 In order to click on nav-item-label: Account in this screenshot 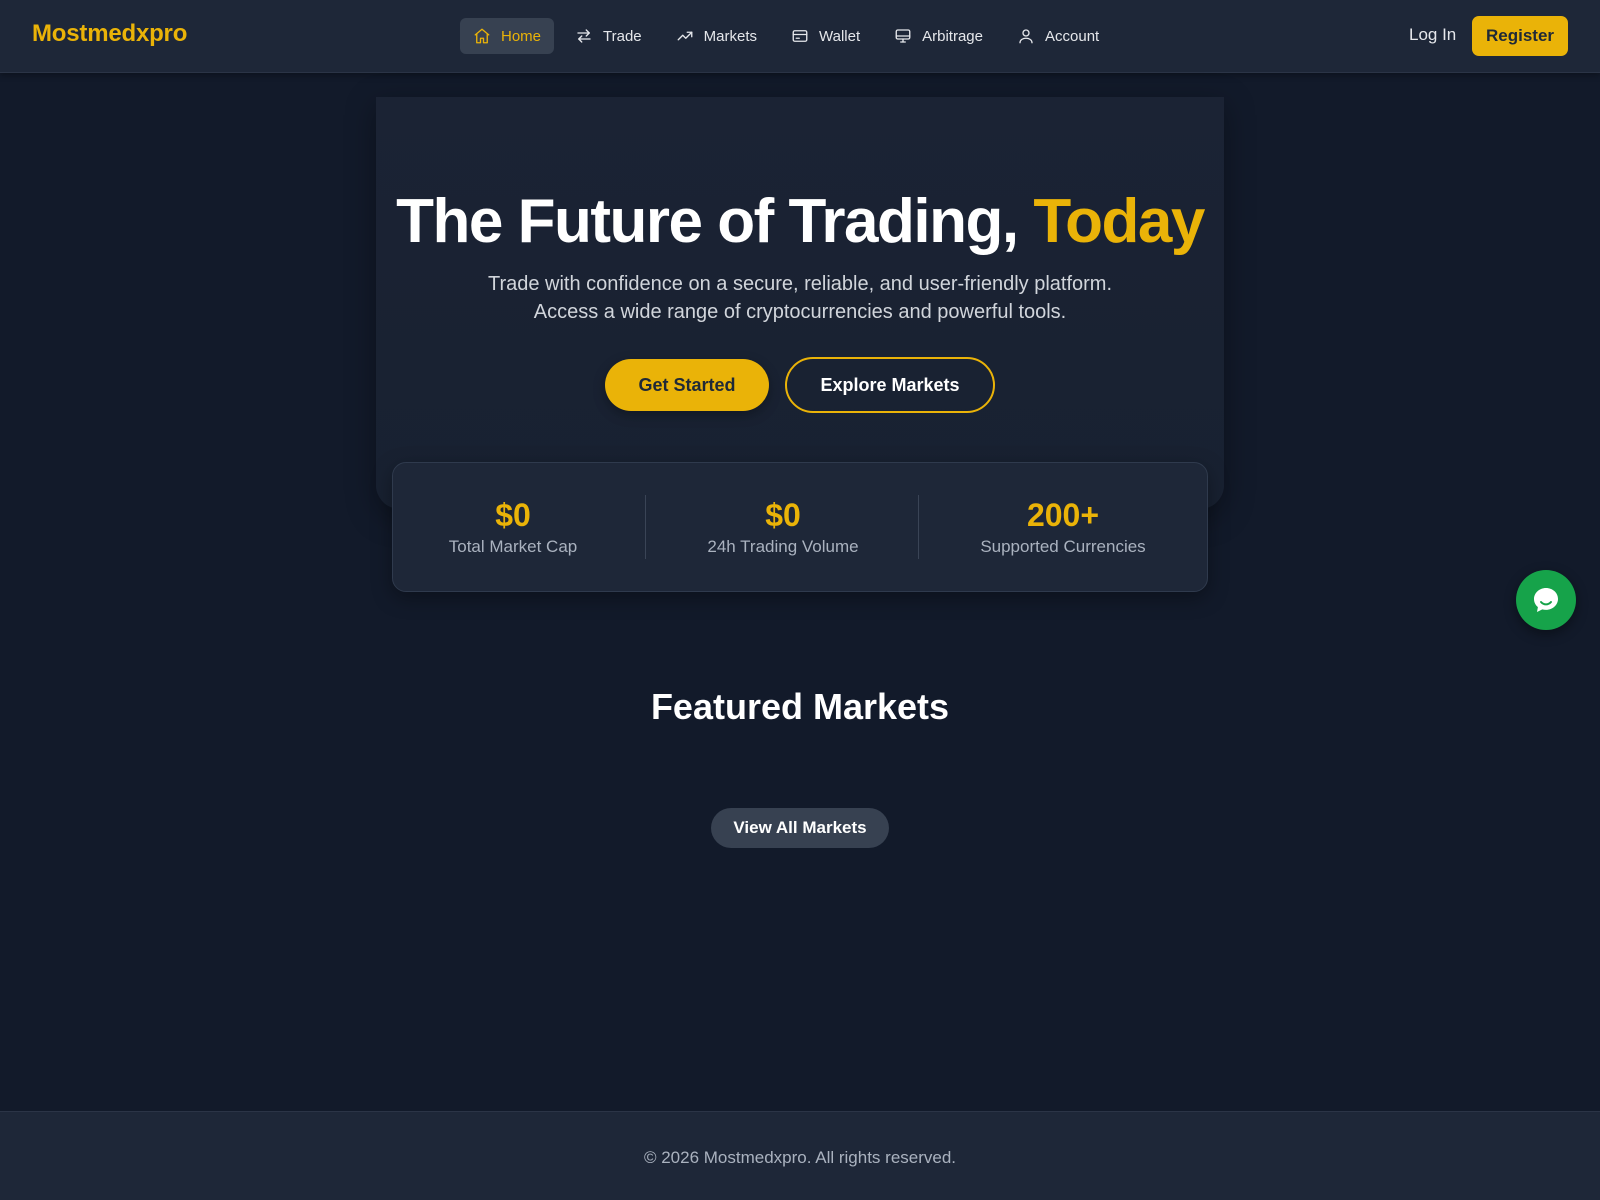, I will do `click(1072, 36)`.